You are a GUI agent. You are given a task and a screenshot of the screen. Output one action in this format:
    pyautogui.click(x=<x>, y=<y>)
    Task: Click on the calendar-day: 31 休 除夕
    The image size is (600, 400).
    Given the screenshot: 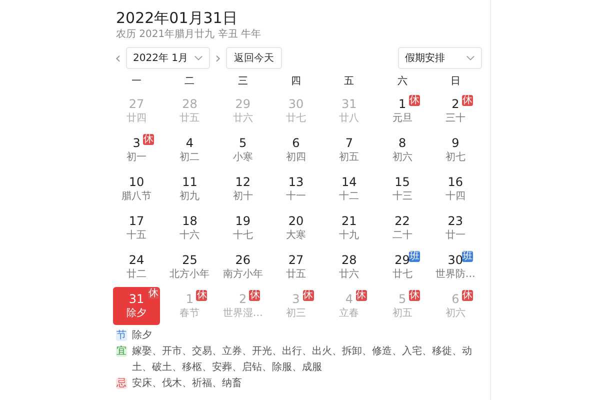 What is the action you would take?
    pyautogui.click(x=136, y=306)
    